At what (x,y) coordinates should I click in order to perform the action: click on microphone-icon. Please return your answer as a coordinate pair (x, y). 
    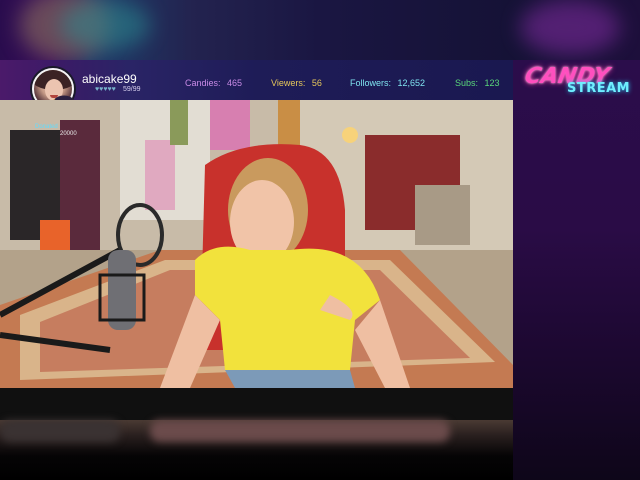
    Looking at the image, I should click on (122, 290).